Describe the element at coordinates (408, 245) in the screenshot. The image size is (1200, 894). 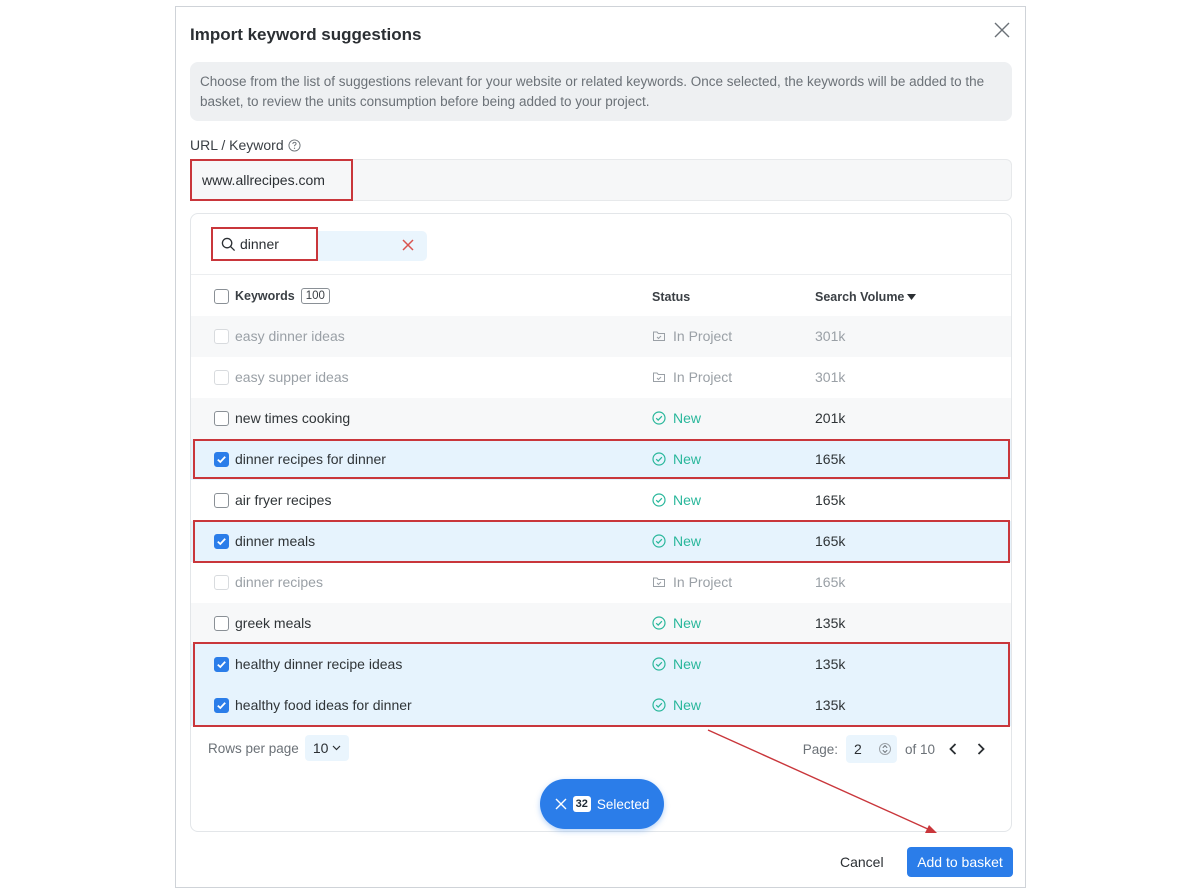
I see `clear-search-icon` at that location.